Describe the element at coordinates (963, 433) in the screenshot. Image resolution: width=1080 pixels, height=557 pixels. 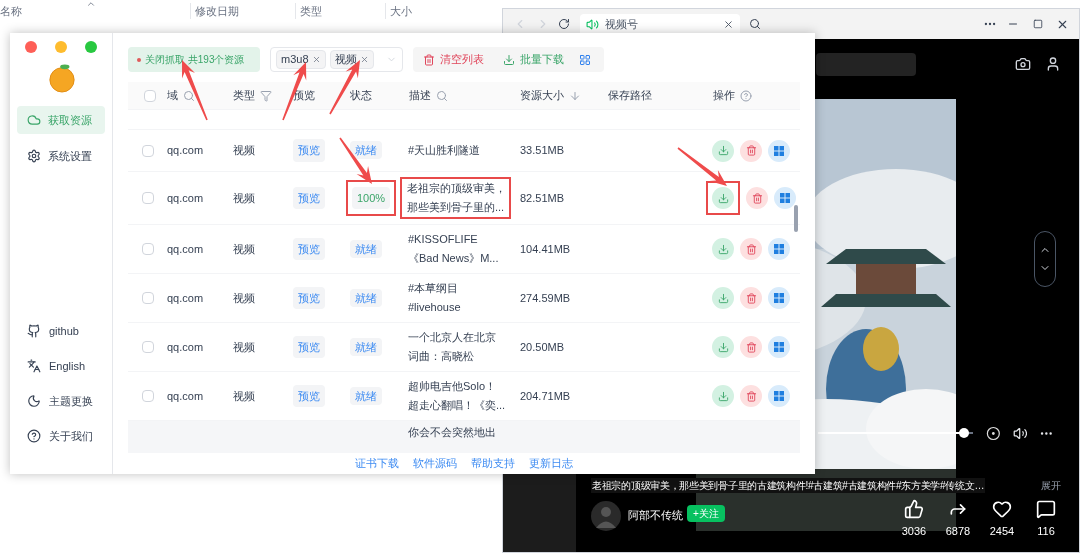
I see `progress-thumb` at that location.